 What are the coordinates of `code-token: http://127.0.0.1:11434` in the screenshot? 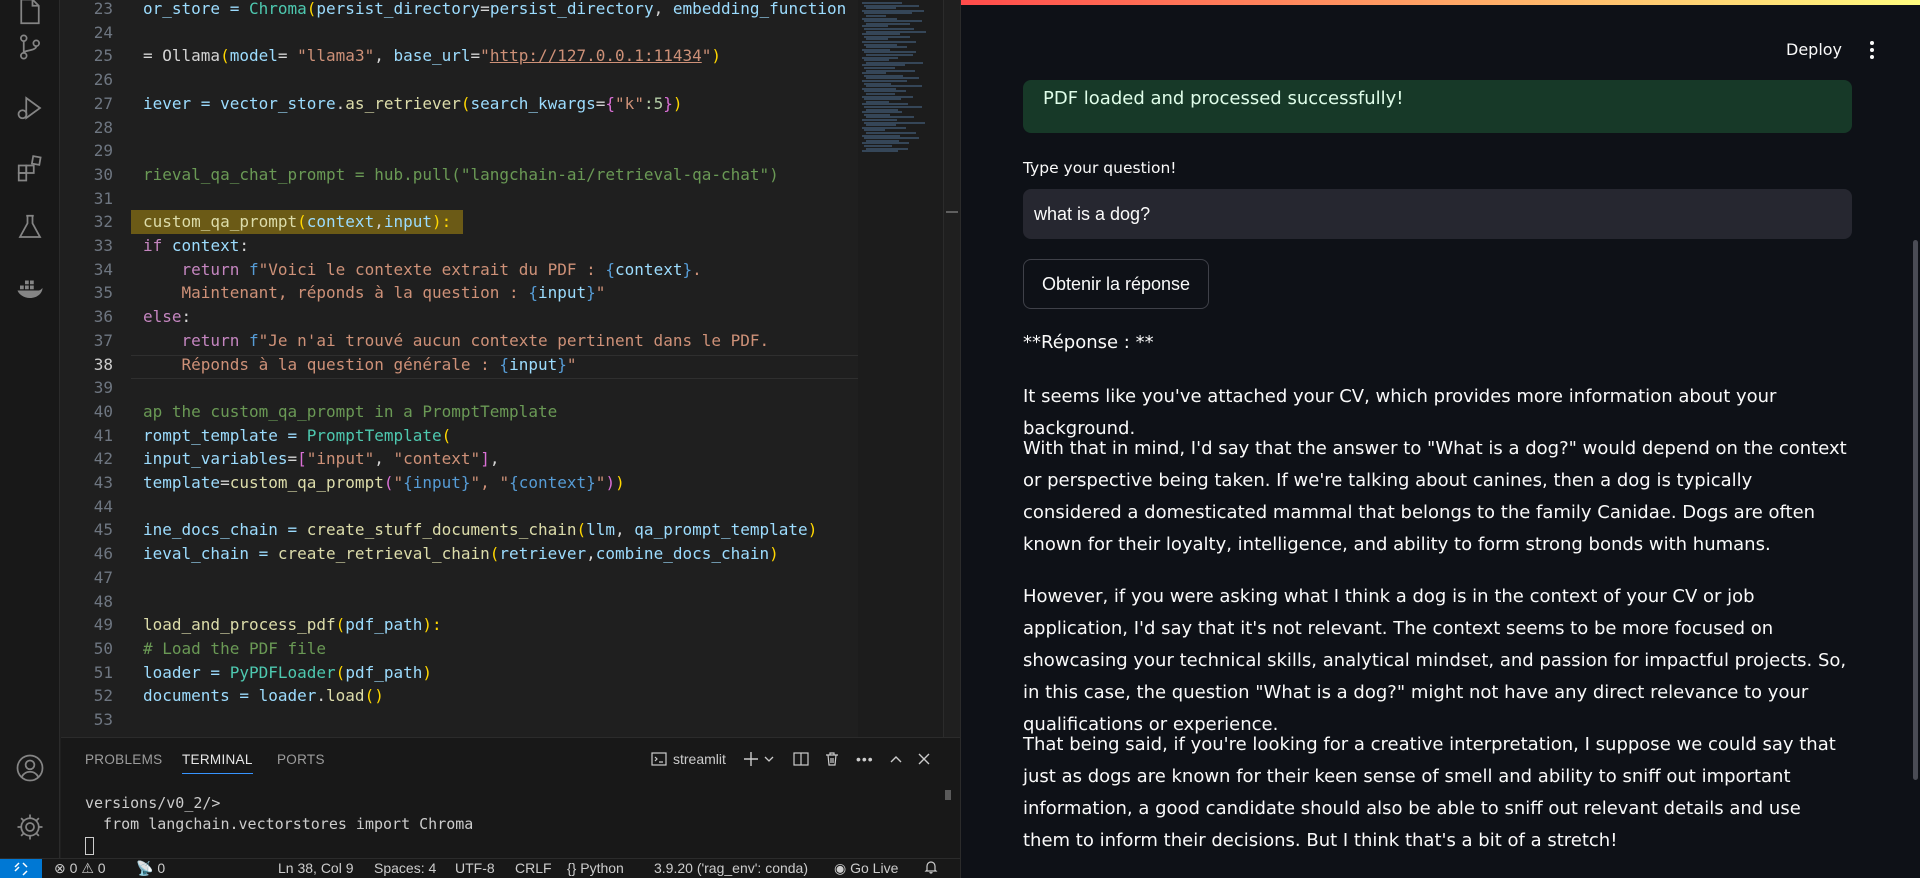 It's located at (595, 56).